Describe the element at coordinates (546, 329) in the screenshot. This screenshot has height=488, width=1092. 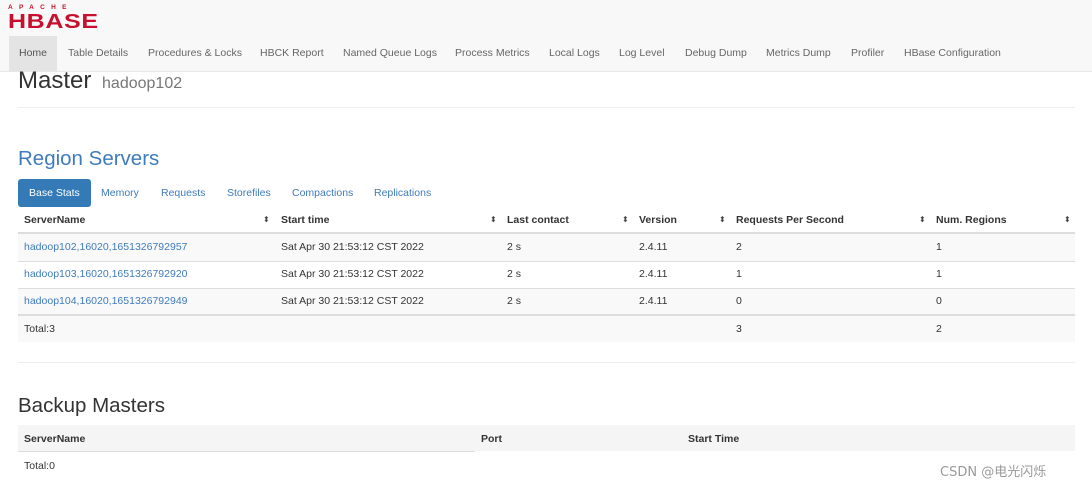
I see `table-total-row` at that location.